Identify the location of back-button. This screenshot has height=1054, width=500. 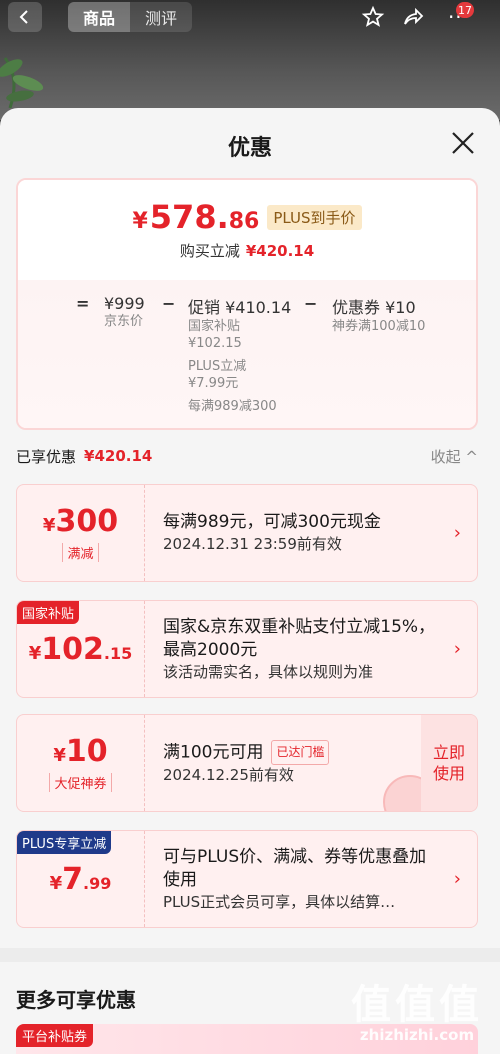
(25, 17).